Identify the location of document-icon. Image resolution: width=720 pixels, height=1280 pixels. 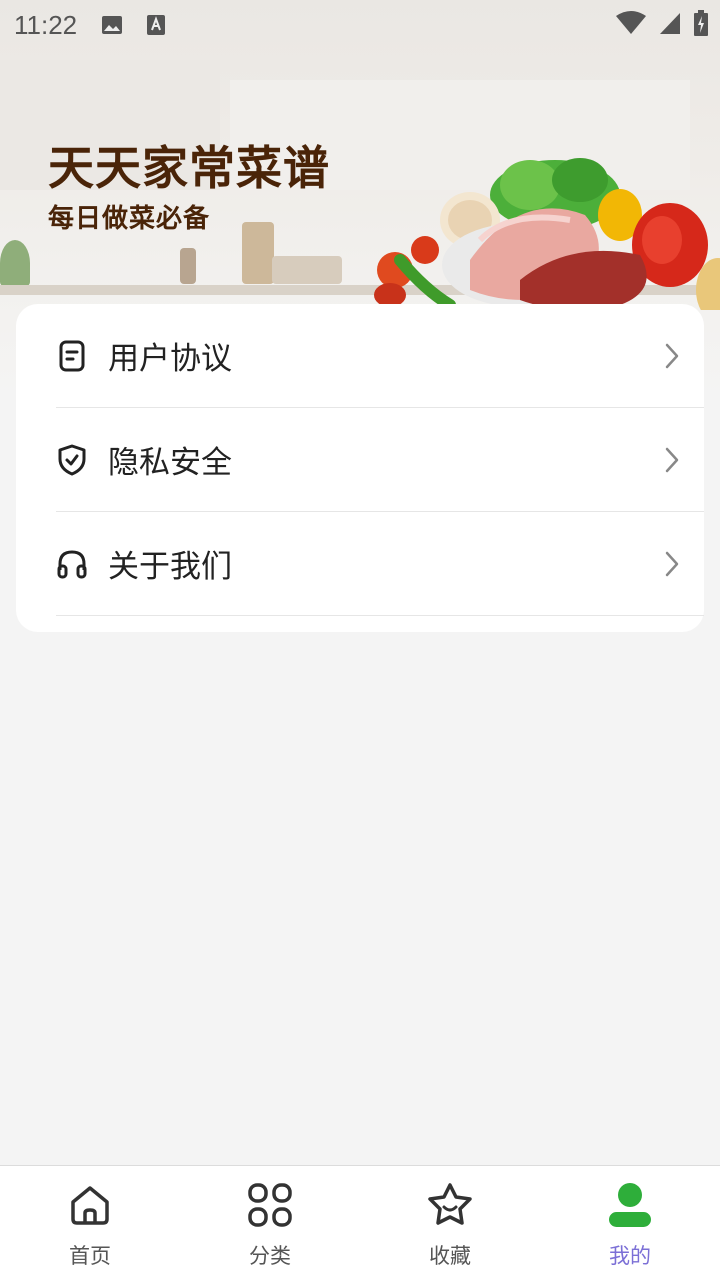
(72, 356).